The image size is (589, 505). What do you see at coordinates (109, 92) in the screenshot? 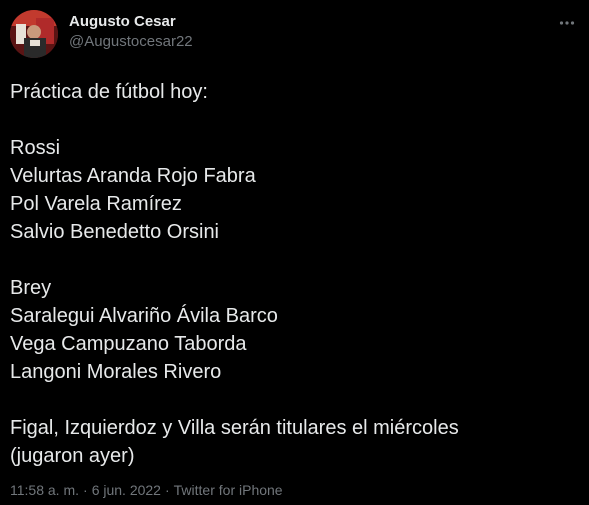
I see `tweet-line: Práctica de fútbol hoy:` at bounding box center [109, 92].